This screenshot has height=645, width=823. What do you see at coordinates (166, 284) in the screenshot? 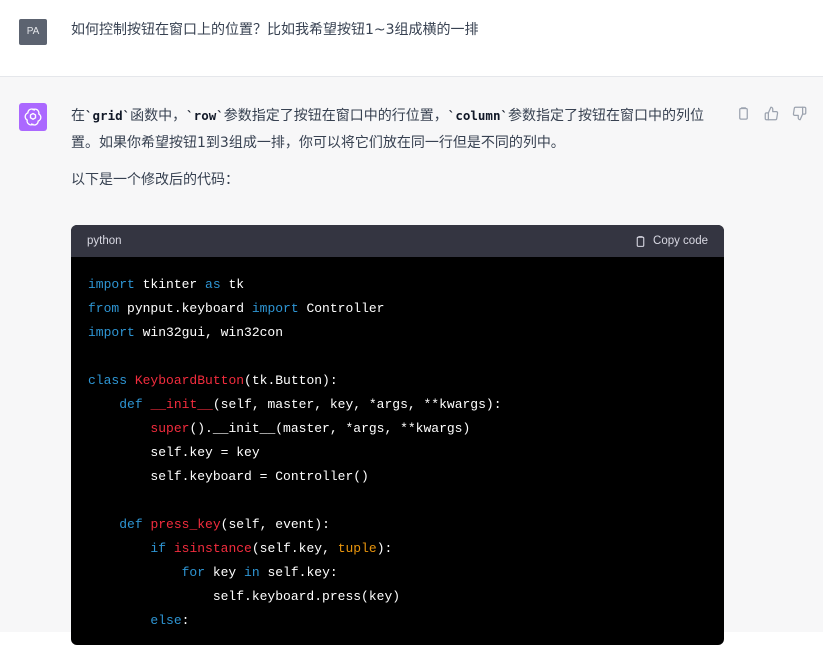
I see `code-line: import tkinter as tk` at bounding box center [166, 284].